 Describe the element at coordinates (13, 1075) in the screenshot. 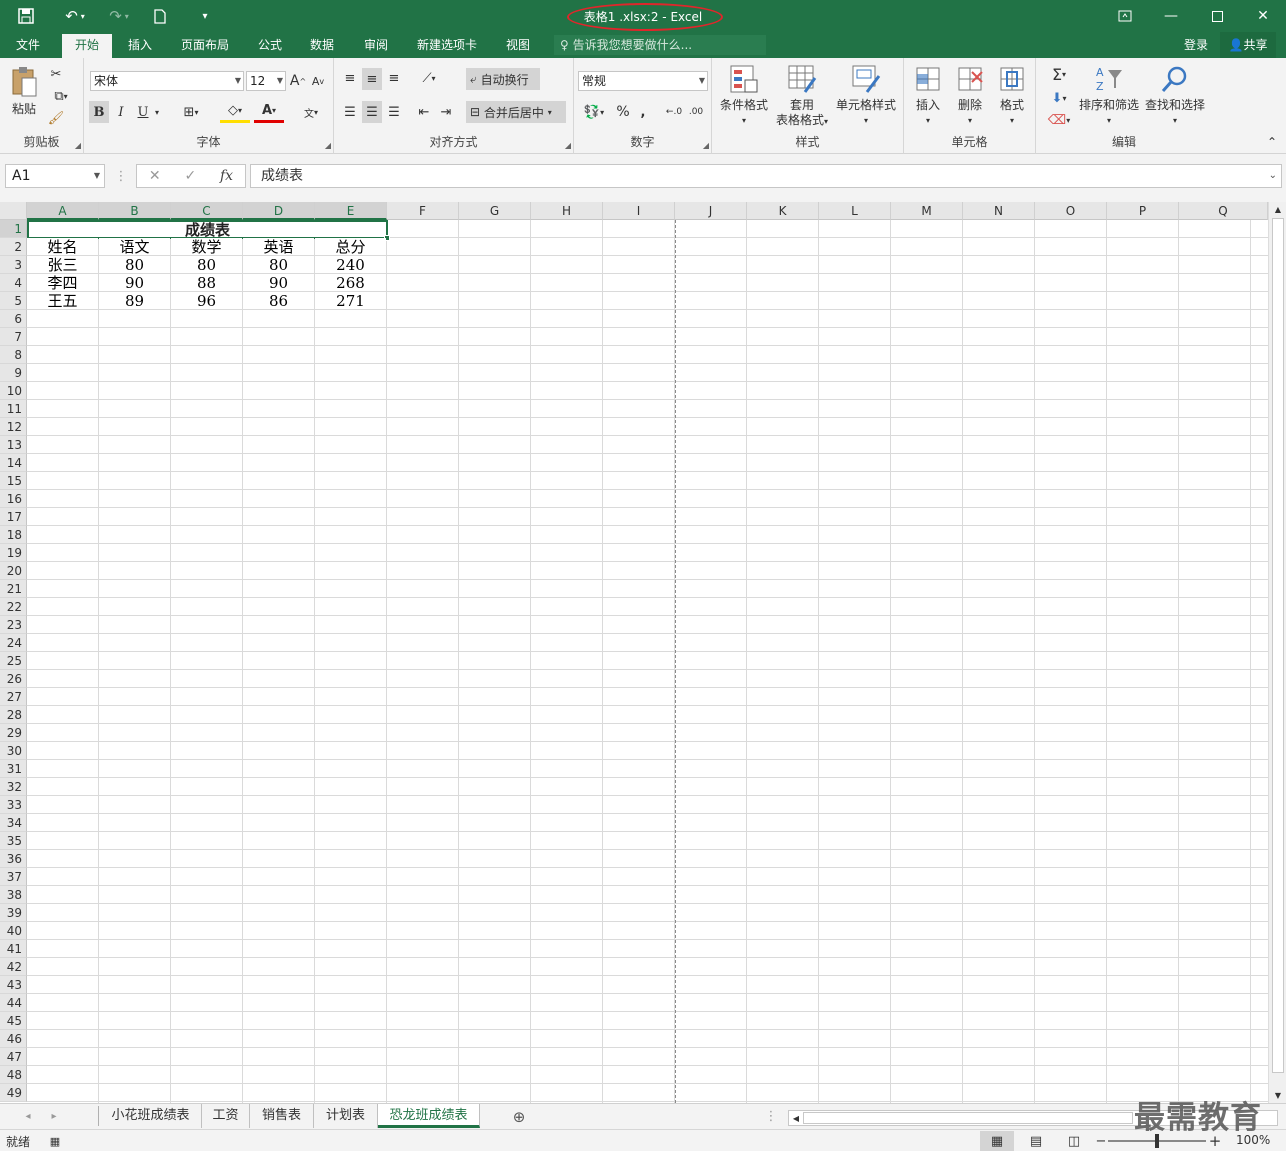

I see `row-header: 48` at that location.